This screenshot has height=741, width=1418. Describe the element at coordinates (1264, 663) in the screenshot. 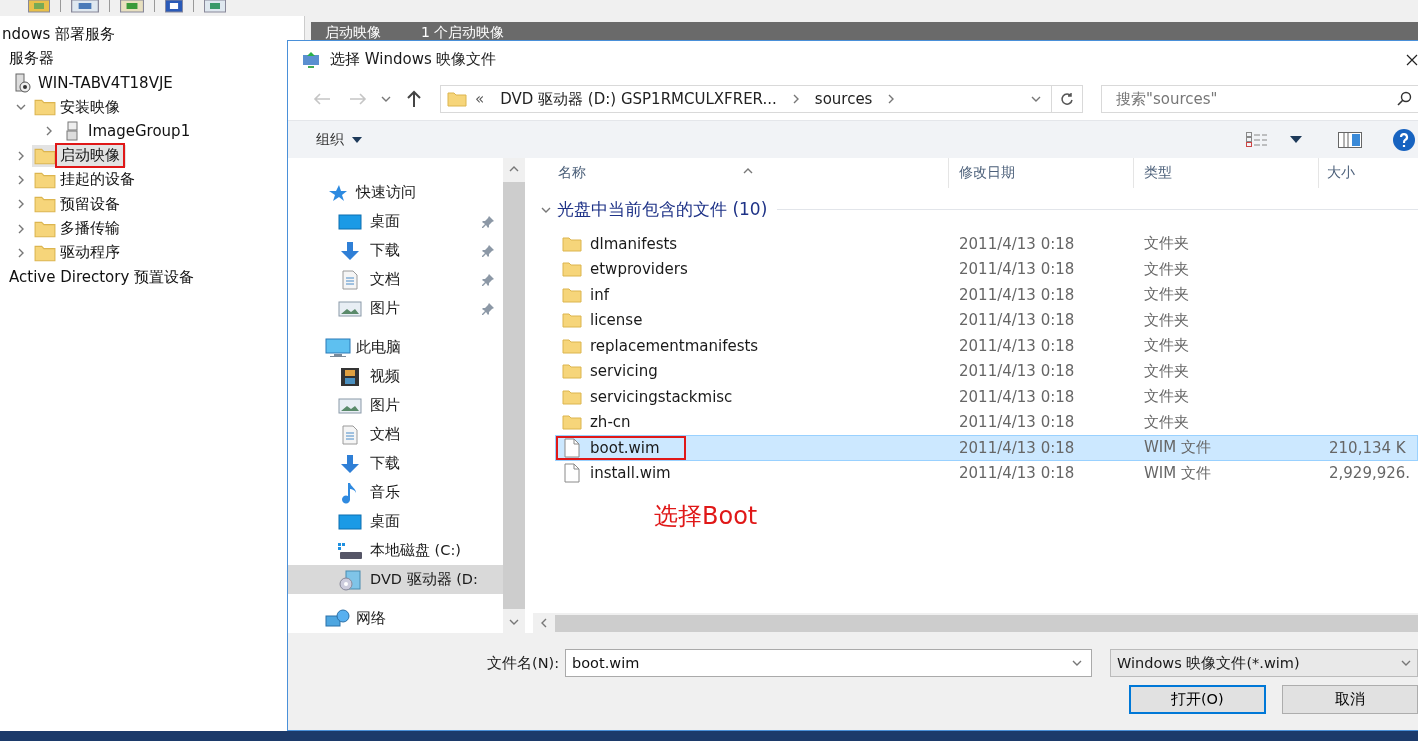

I see `file-type-dropdown: Windows 映像文件(*.wim)` at that location.